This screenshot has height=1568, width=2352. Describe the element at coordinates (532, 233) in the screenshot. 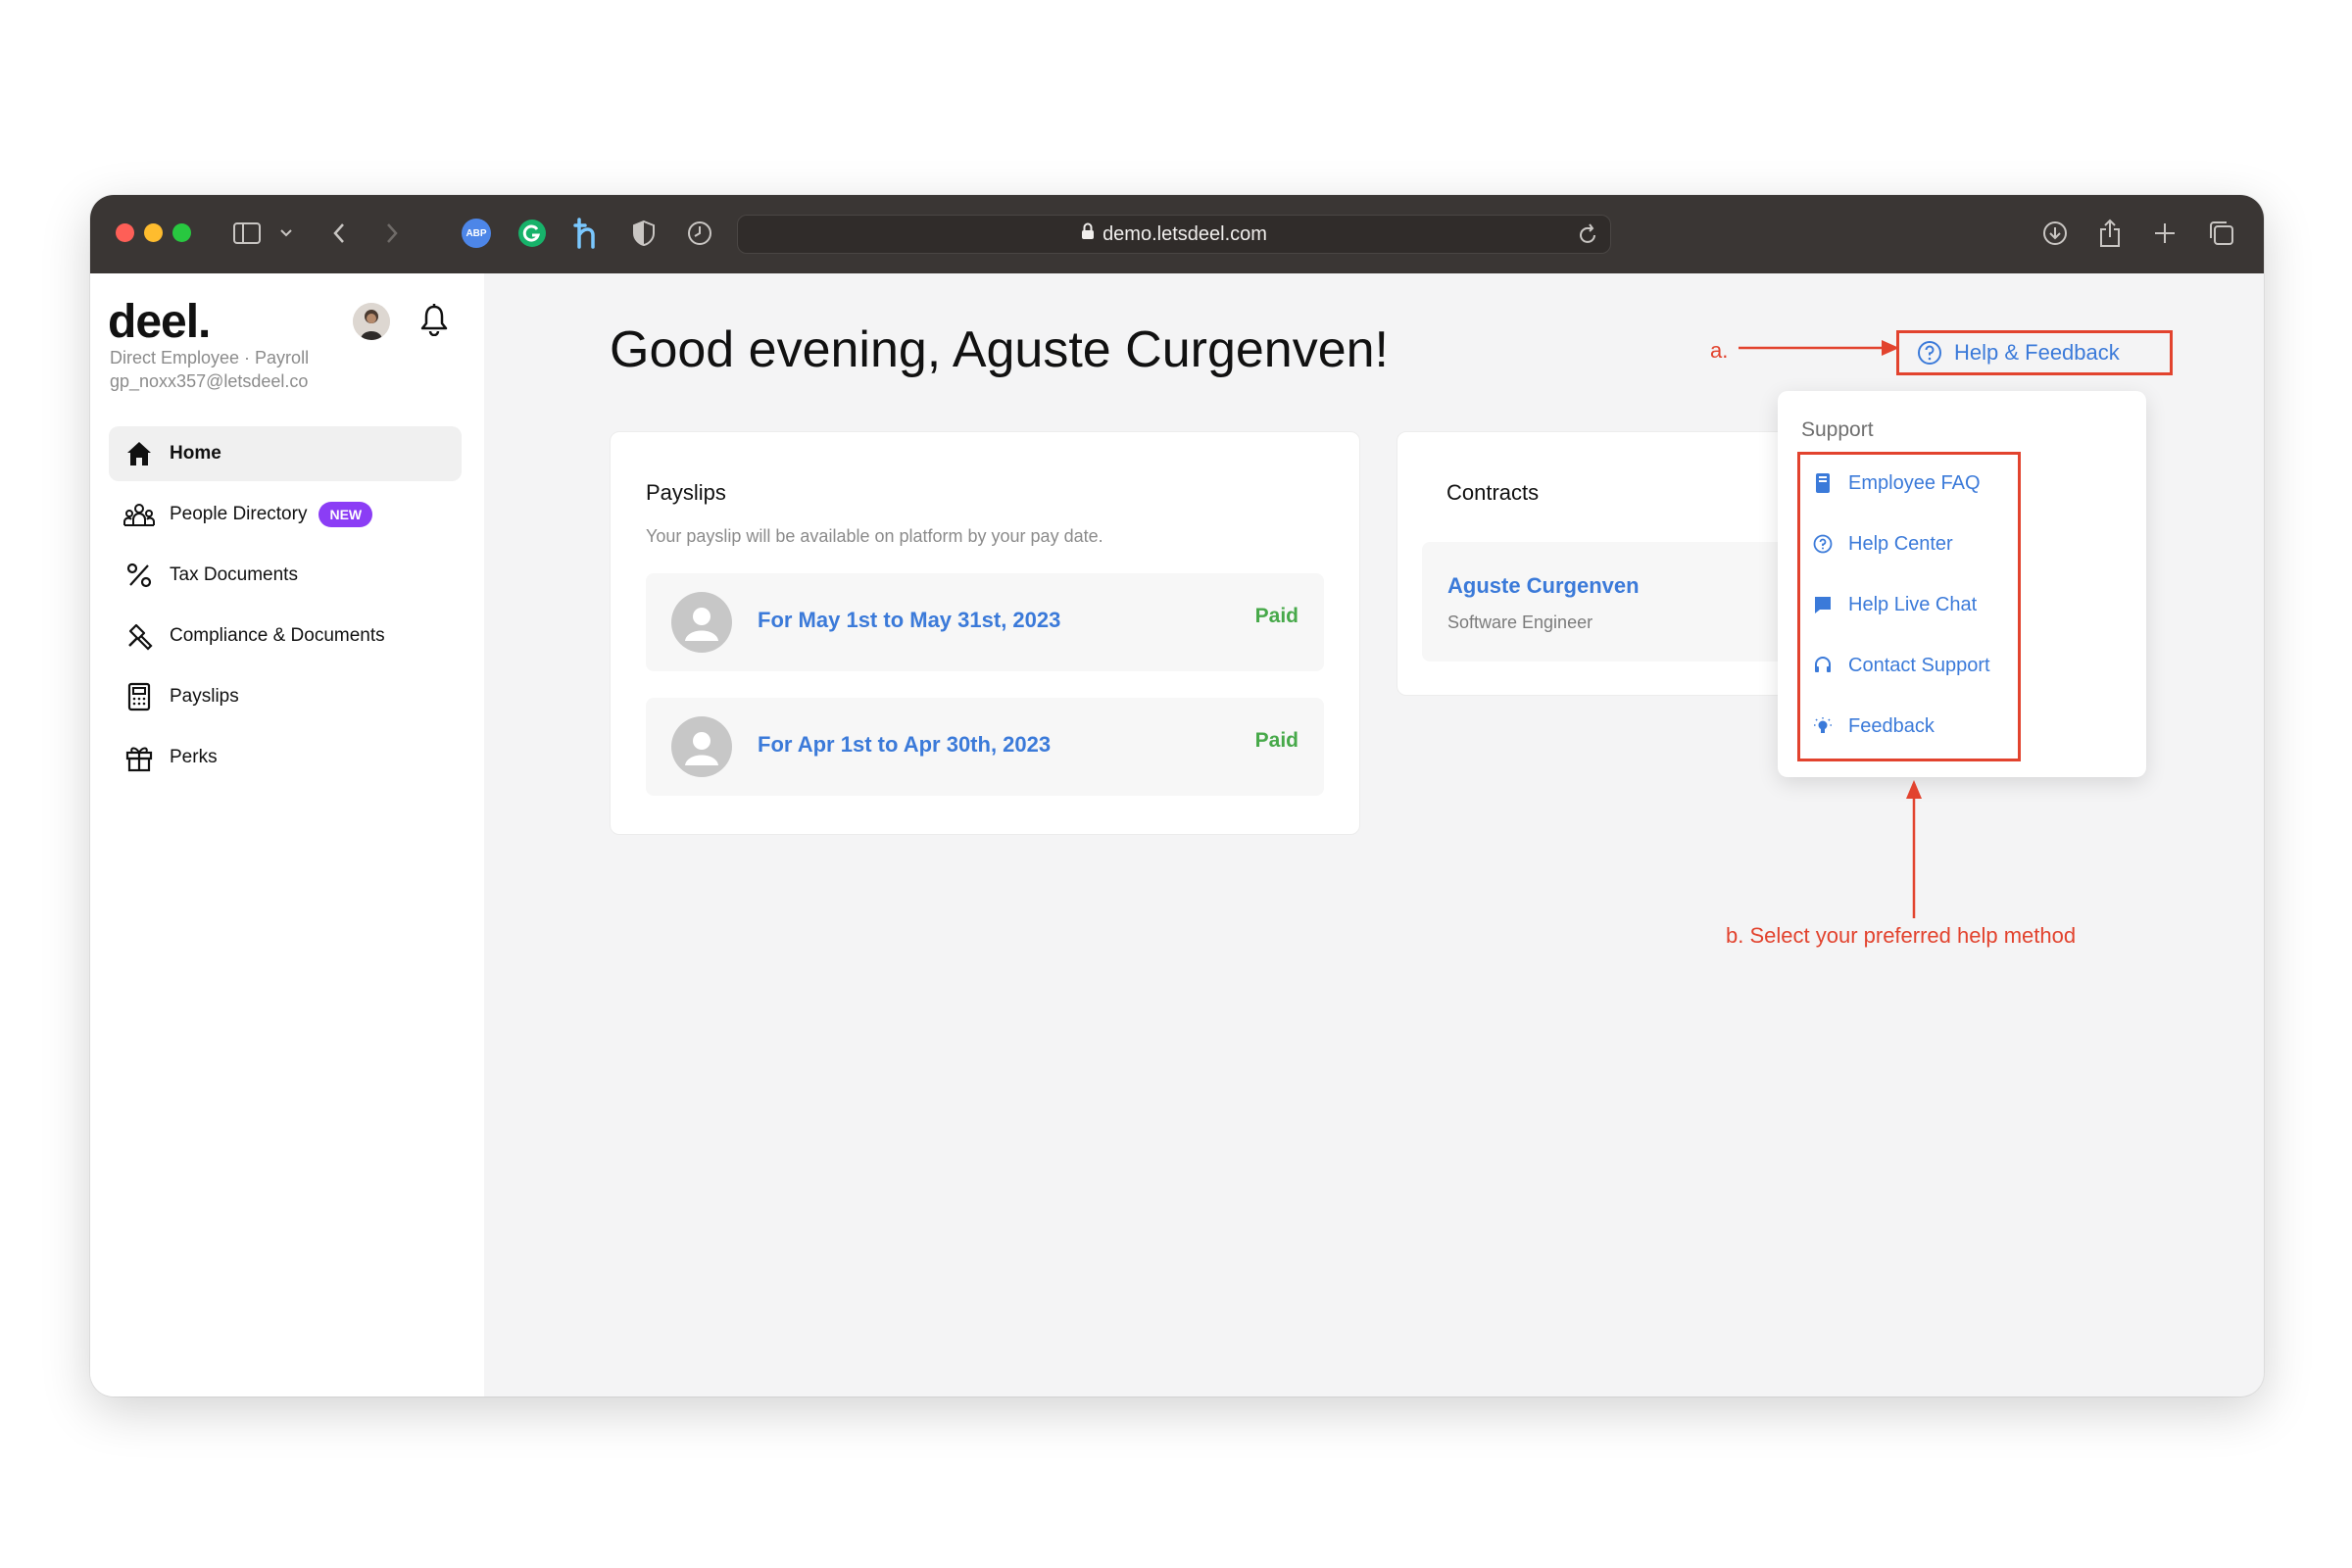

I see `grammarly-icon` at that location.